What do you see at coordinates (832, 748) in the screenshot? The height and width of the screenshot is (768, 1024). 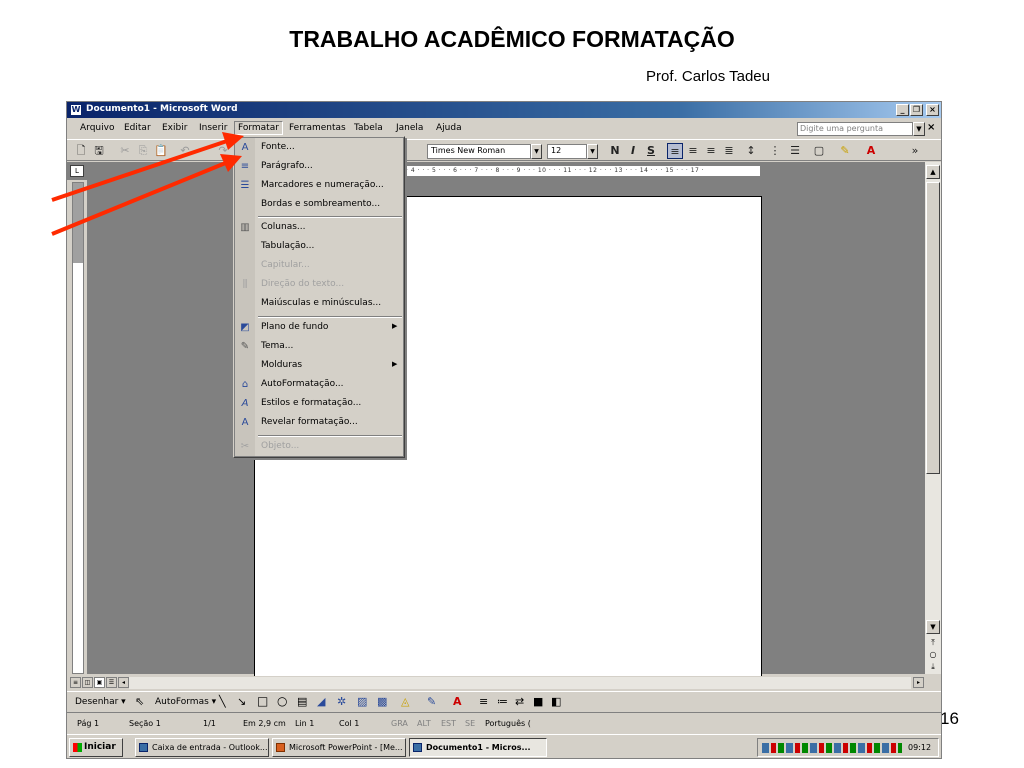 I see `tray-icons` at bounding box center [832, 748].